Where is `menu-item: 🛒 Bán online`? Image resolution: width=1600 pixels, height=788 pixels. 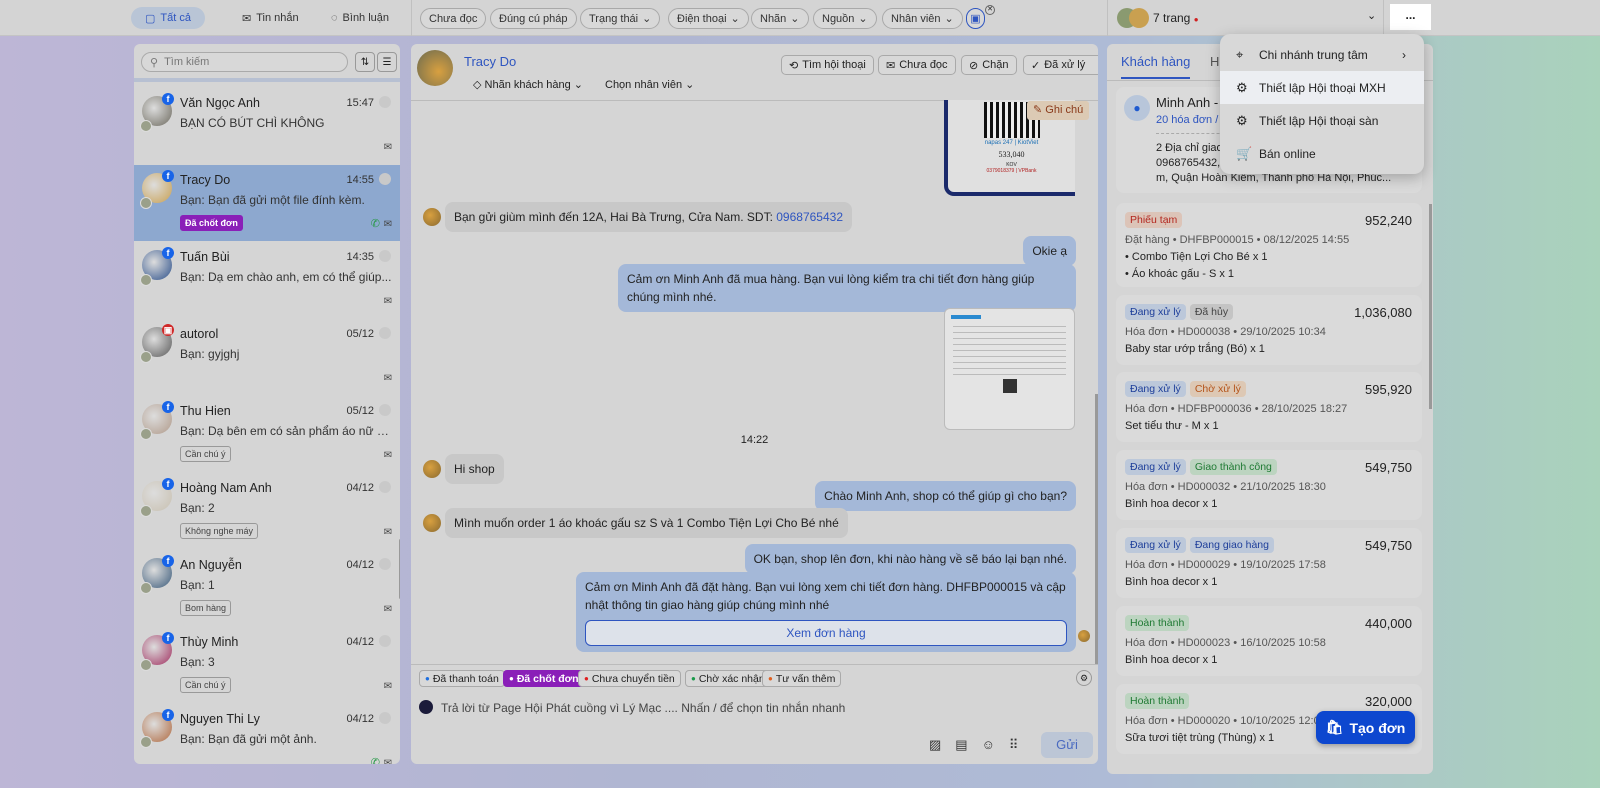
menu-item: 🛒 Bán online is located at coordinates (1322, 153).